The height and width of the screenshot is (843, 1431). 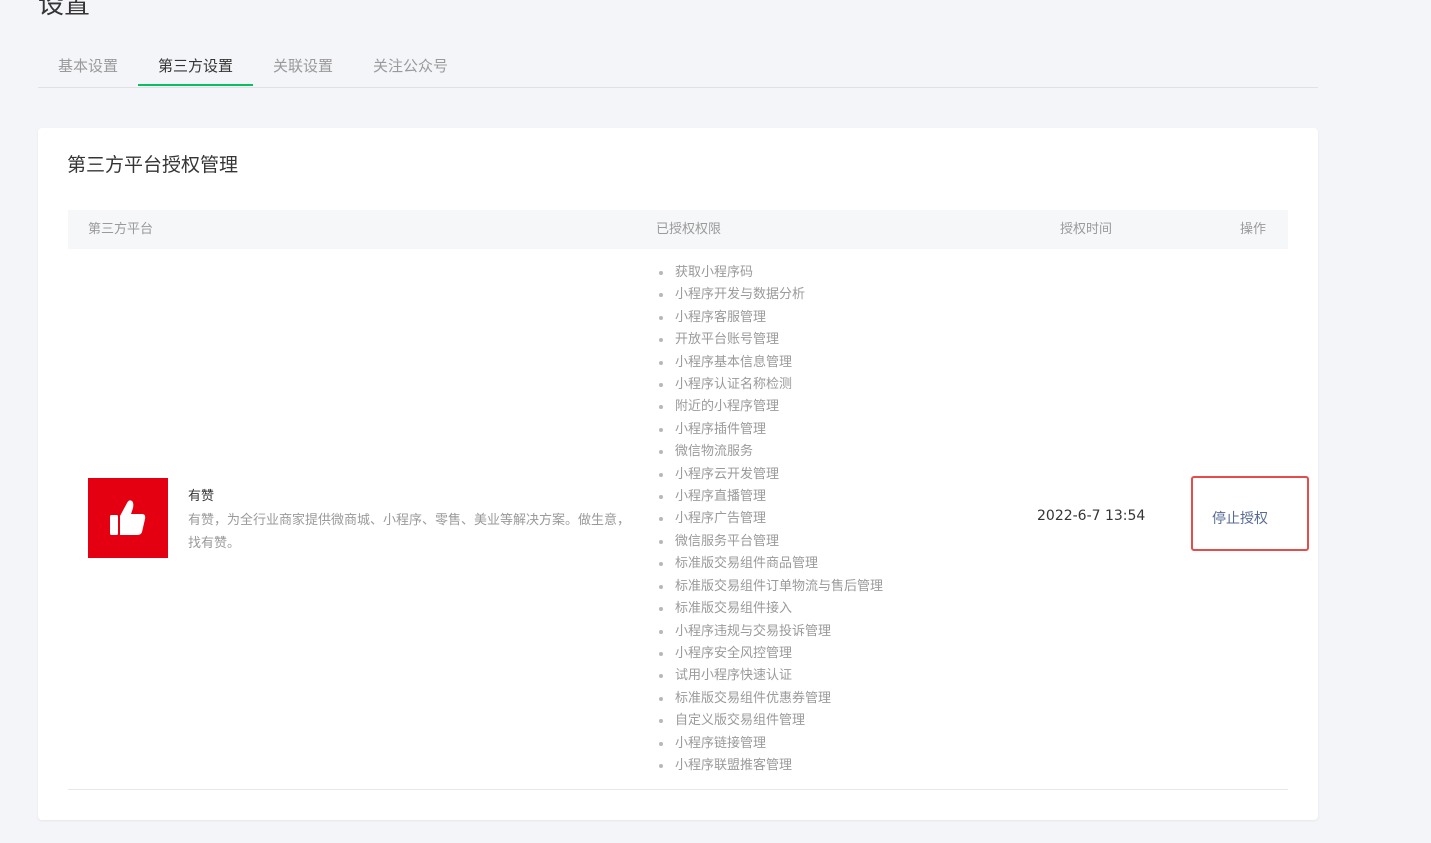 What do you see at coordinates (201, 496) in the screenshot?
I see `platform-name: 有赞` at bounding box center [201, 496].